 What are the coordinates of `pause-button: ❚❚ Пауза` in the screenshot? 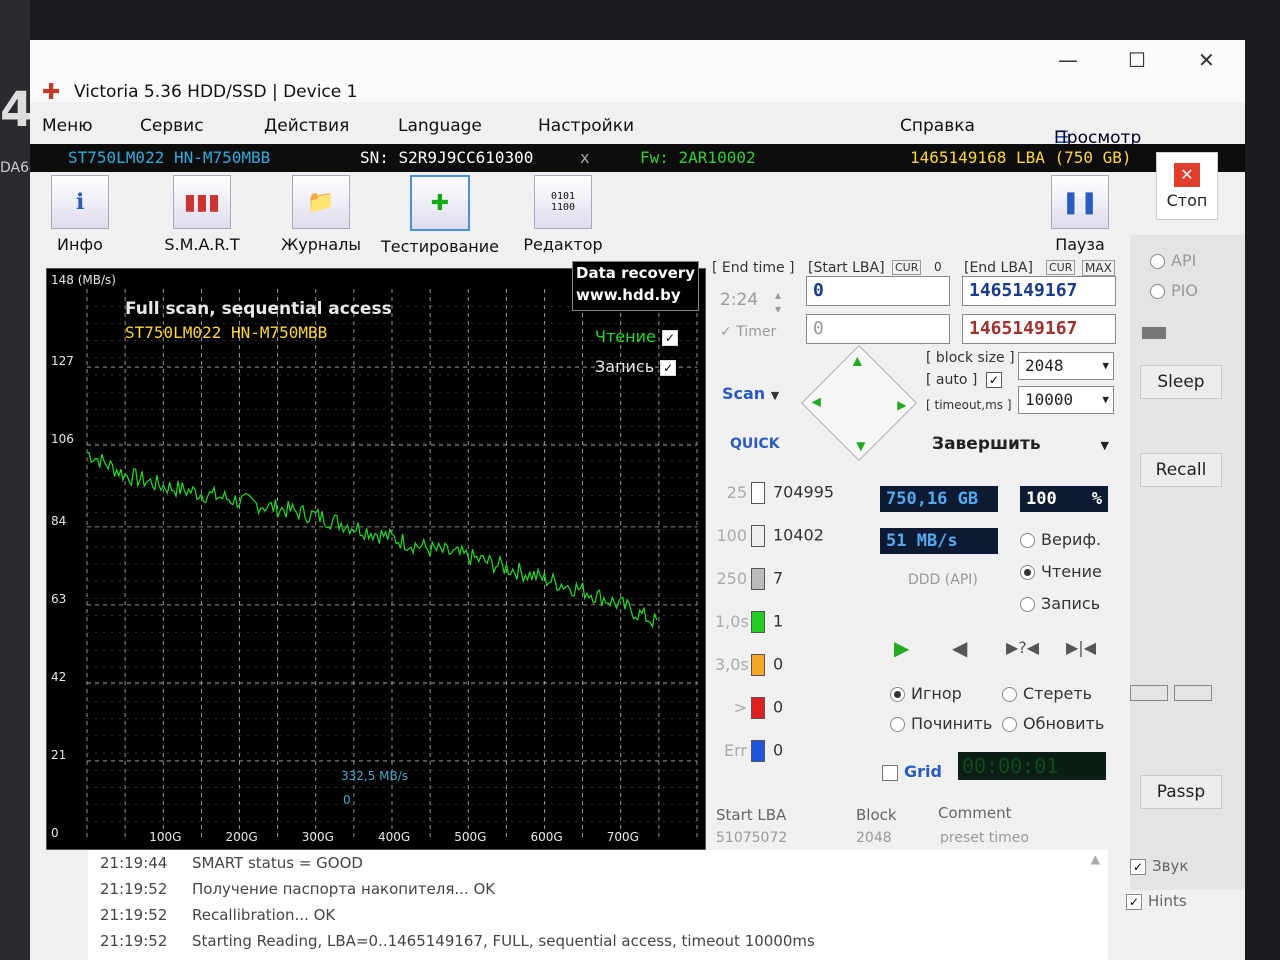 It's located at (1080, 214).